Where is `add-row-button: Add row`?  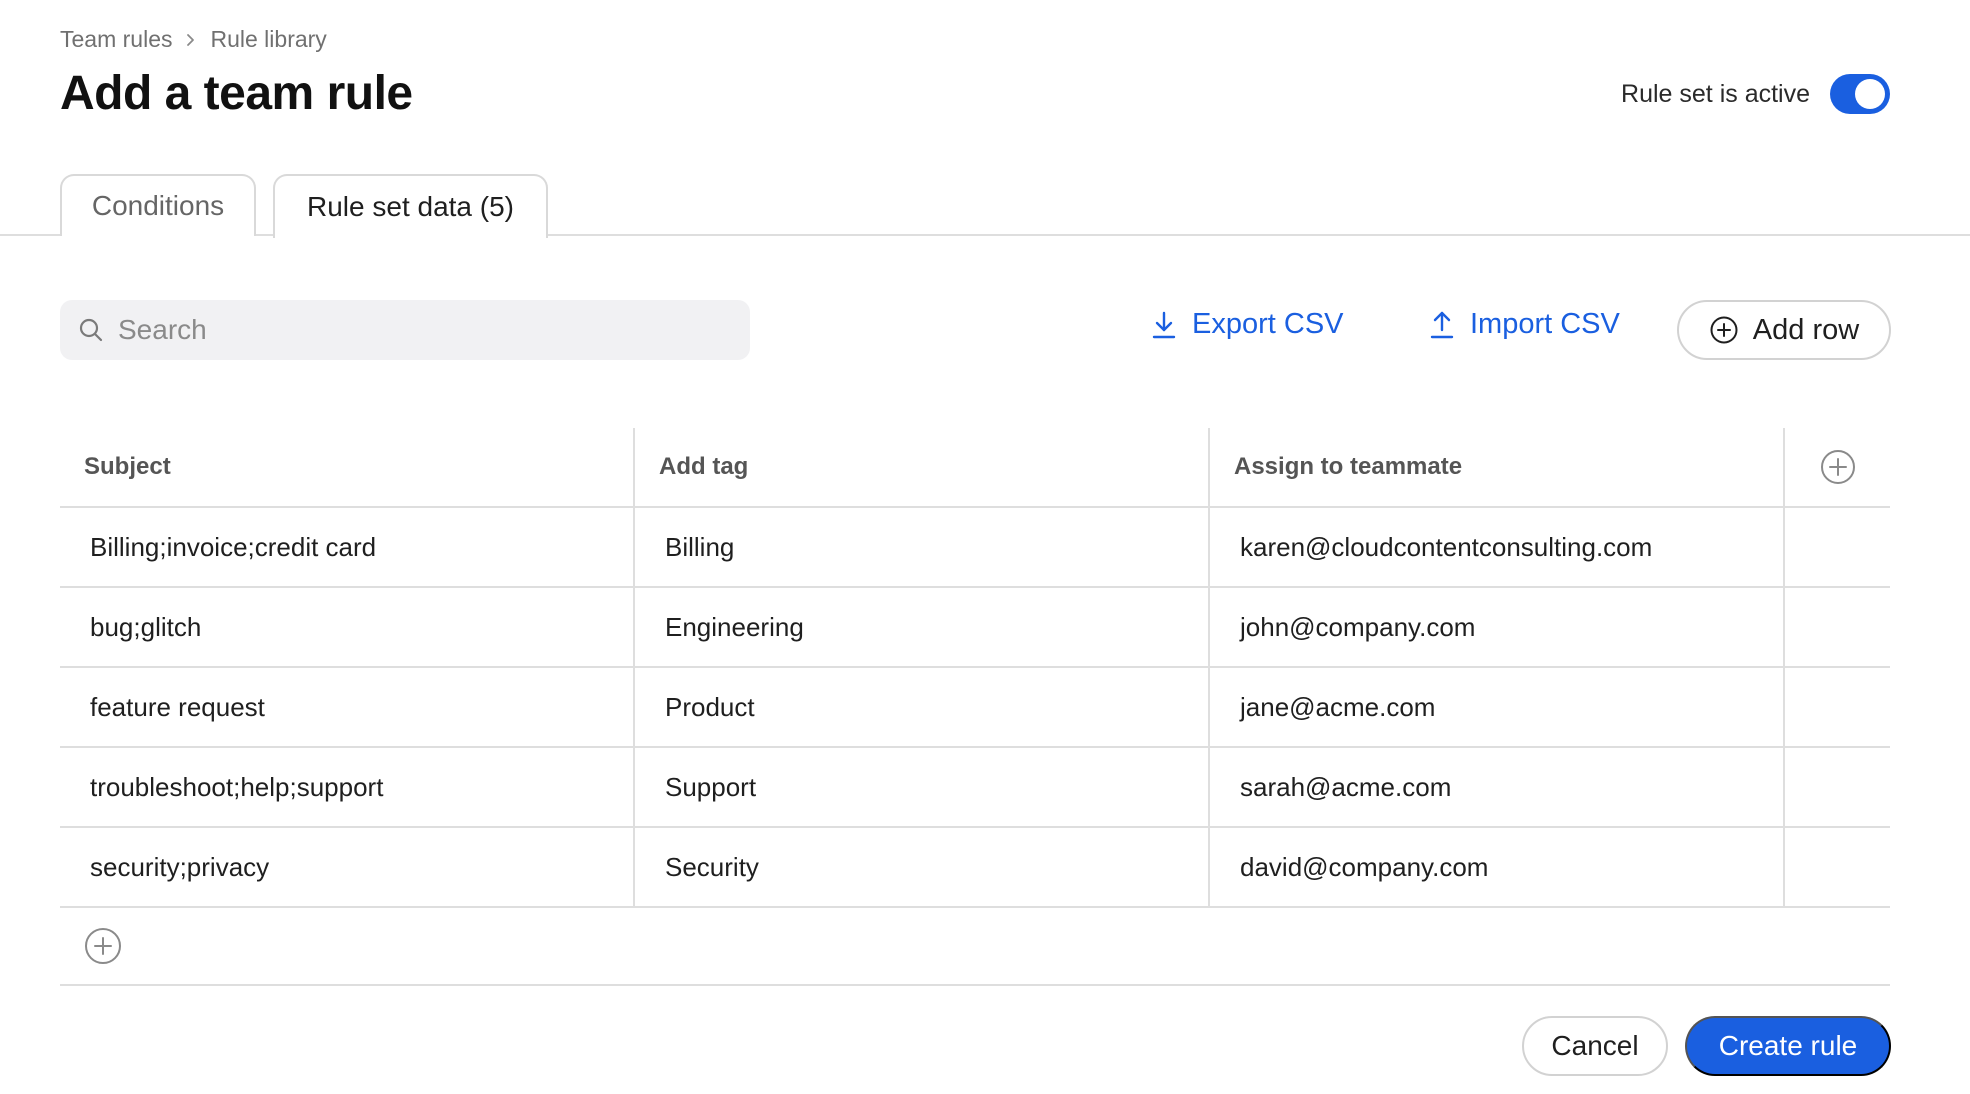
add-row-button: Add row is located at coordinates (1784, 330).